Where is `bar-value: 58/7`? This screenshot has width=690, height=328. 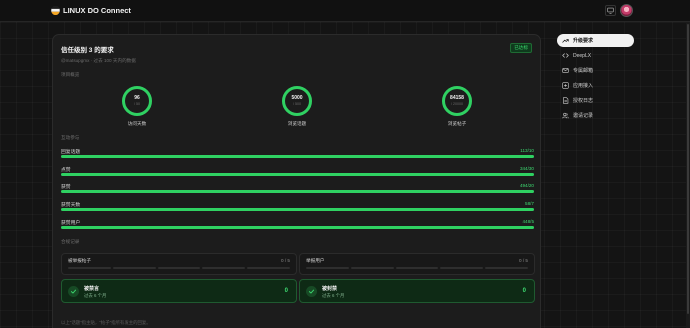
bar-value: 58/7 is located at coordinates (529, 203).